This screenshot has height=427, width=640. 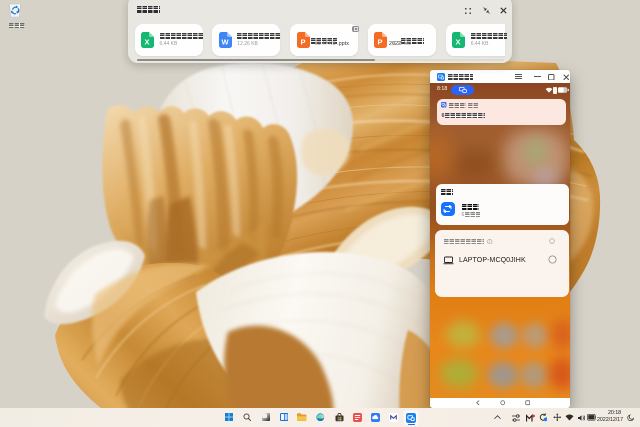 I want to click on svg-text: W, so click(x=225, y=42).